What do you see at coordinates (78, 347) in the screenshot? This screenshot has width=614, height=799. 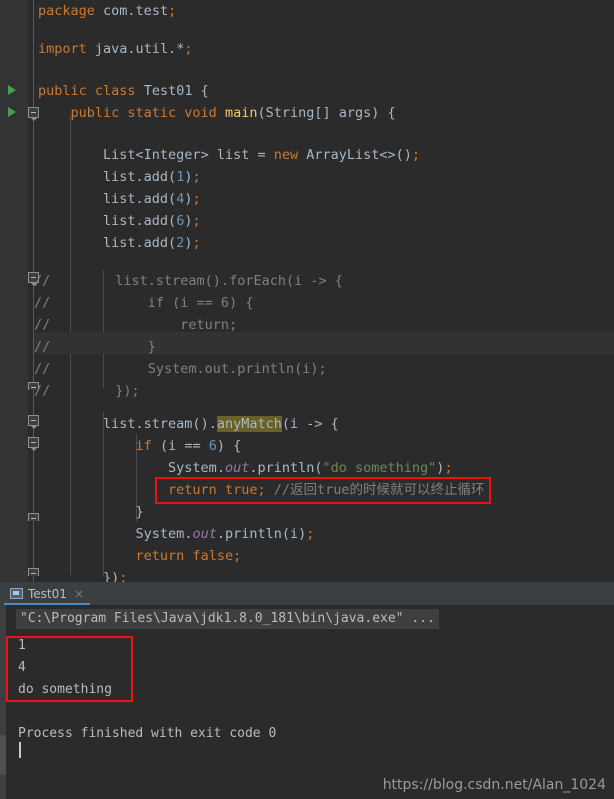 I see `code-line-commented: // }` at bounding box center [78, 347].